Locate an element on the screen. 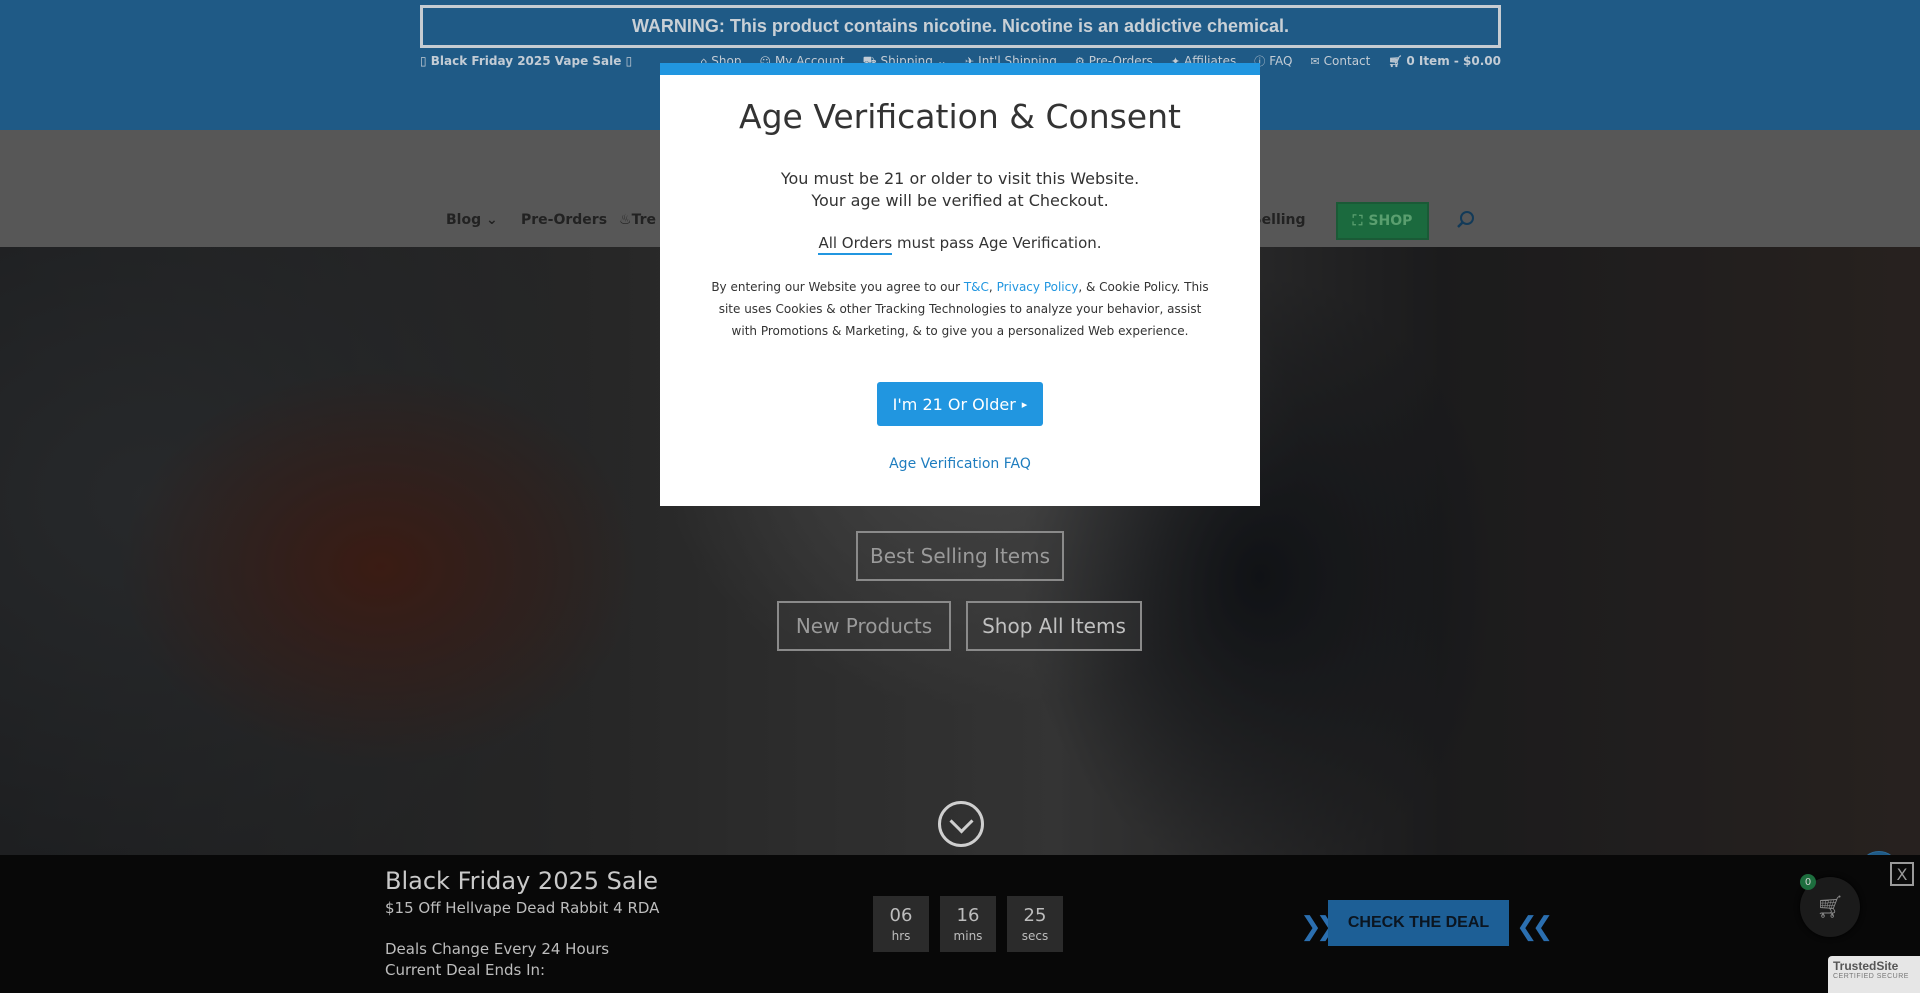 This screenshot has width=1920, height=993. scroll-down-icon is located at coordinates (961, 824).